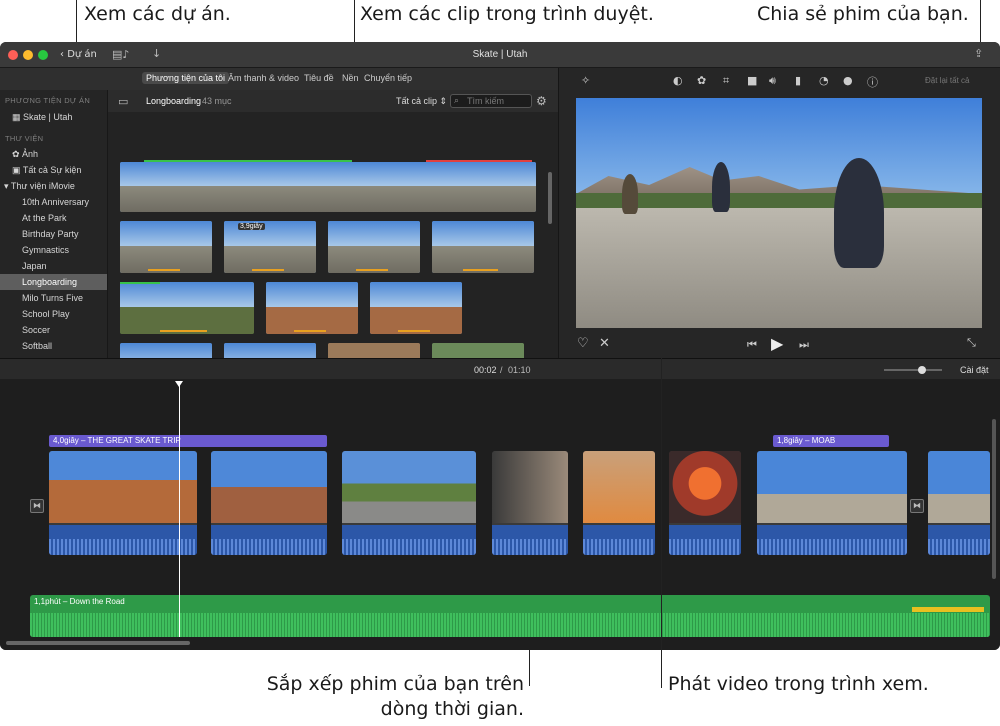  What do you see at coordinates (831, 441) in the screenshot?
I see `title-clip: 1,8giây – MOAB` at bounding box center [831, 441].